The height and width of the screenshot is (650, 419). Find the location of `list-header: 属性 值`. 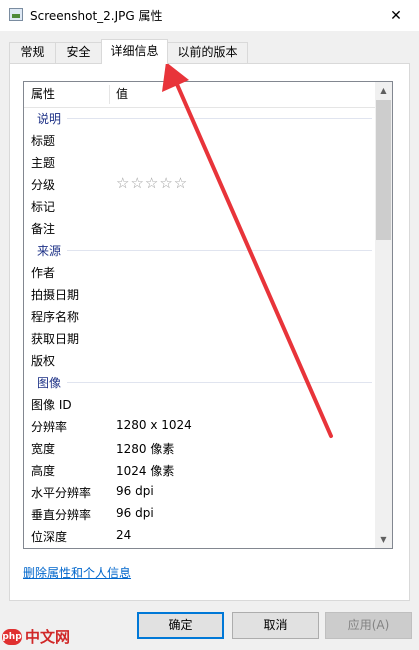

list-header: 属性 值 is located at coordinates (200, 95).